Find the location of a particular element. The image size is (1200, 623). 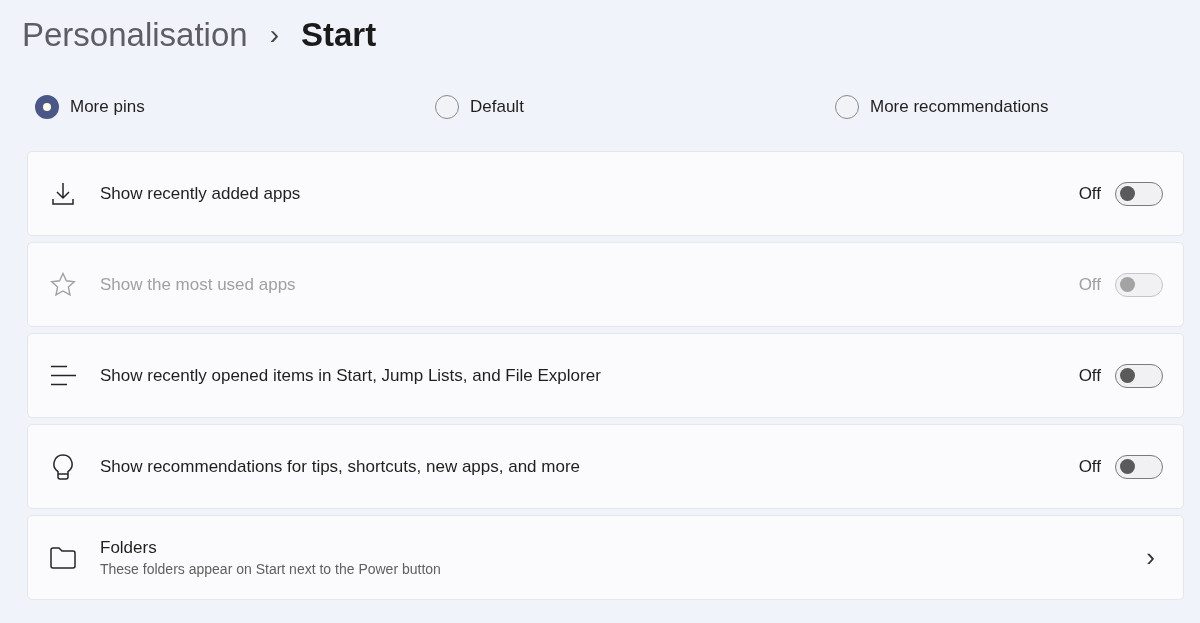

radio-label: More recommendations is located at coordinates (959, 107).